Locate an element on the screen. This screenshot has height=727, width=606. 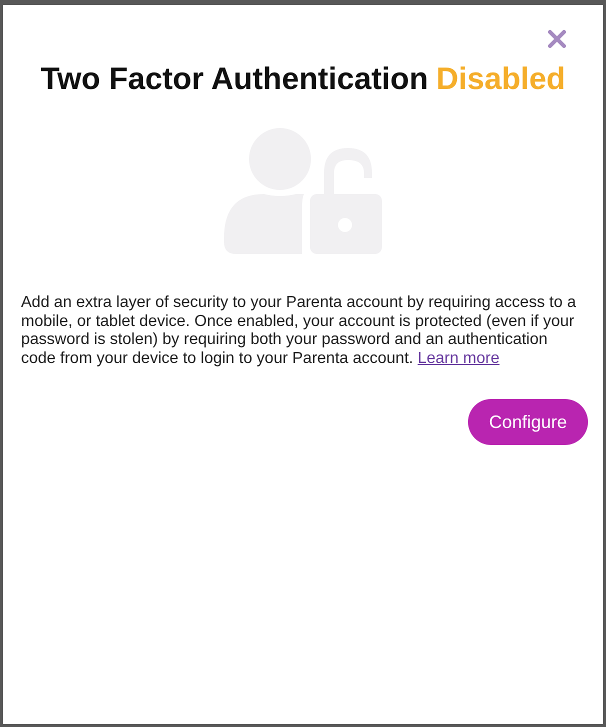
dialog-title: Two Factor Authentication is located at coordinates (234, 79).